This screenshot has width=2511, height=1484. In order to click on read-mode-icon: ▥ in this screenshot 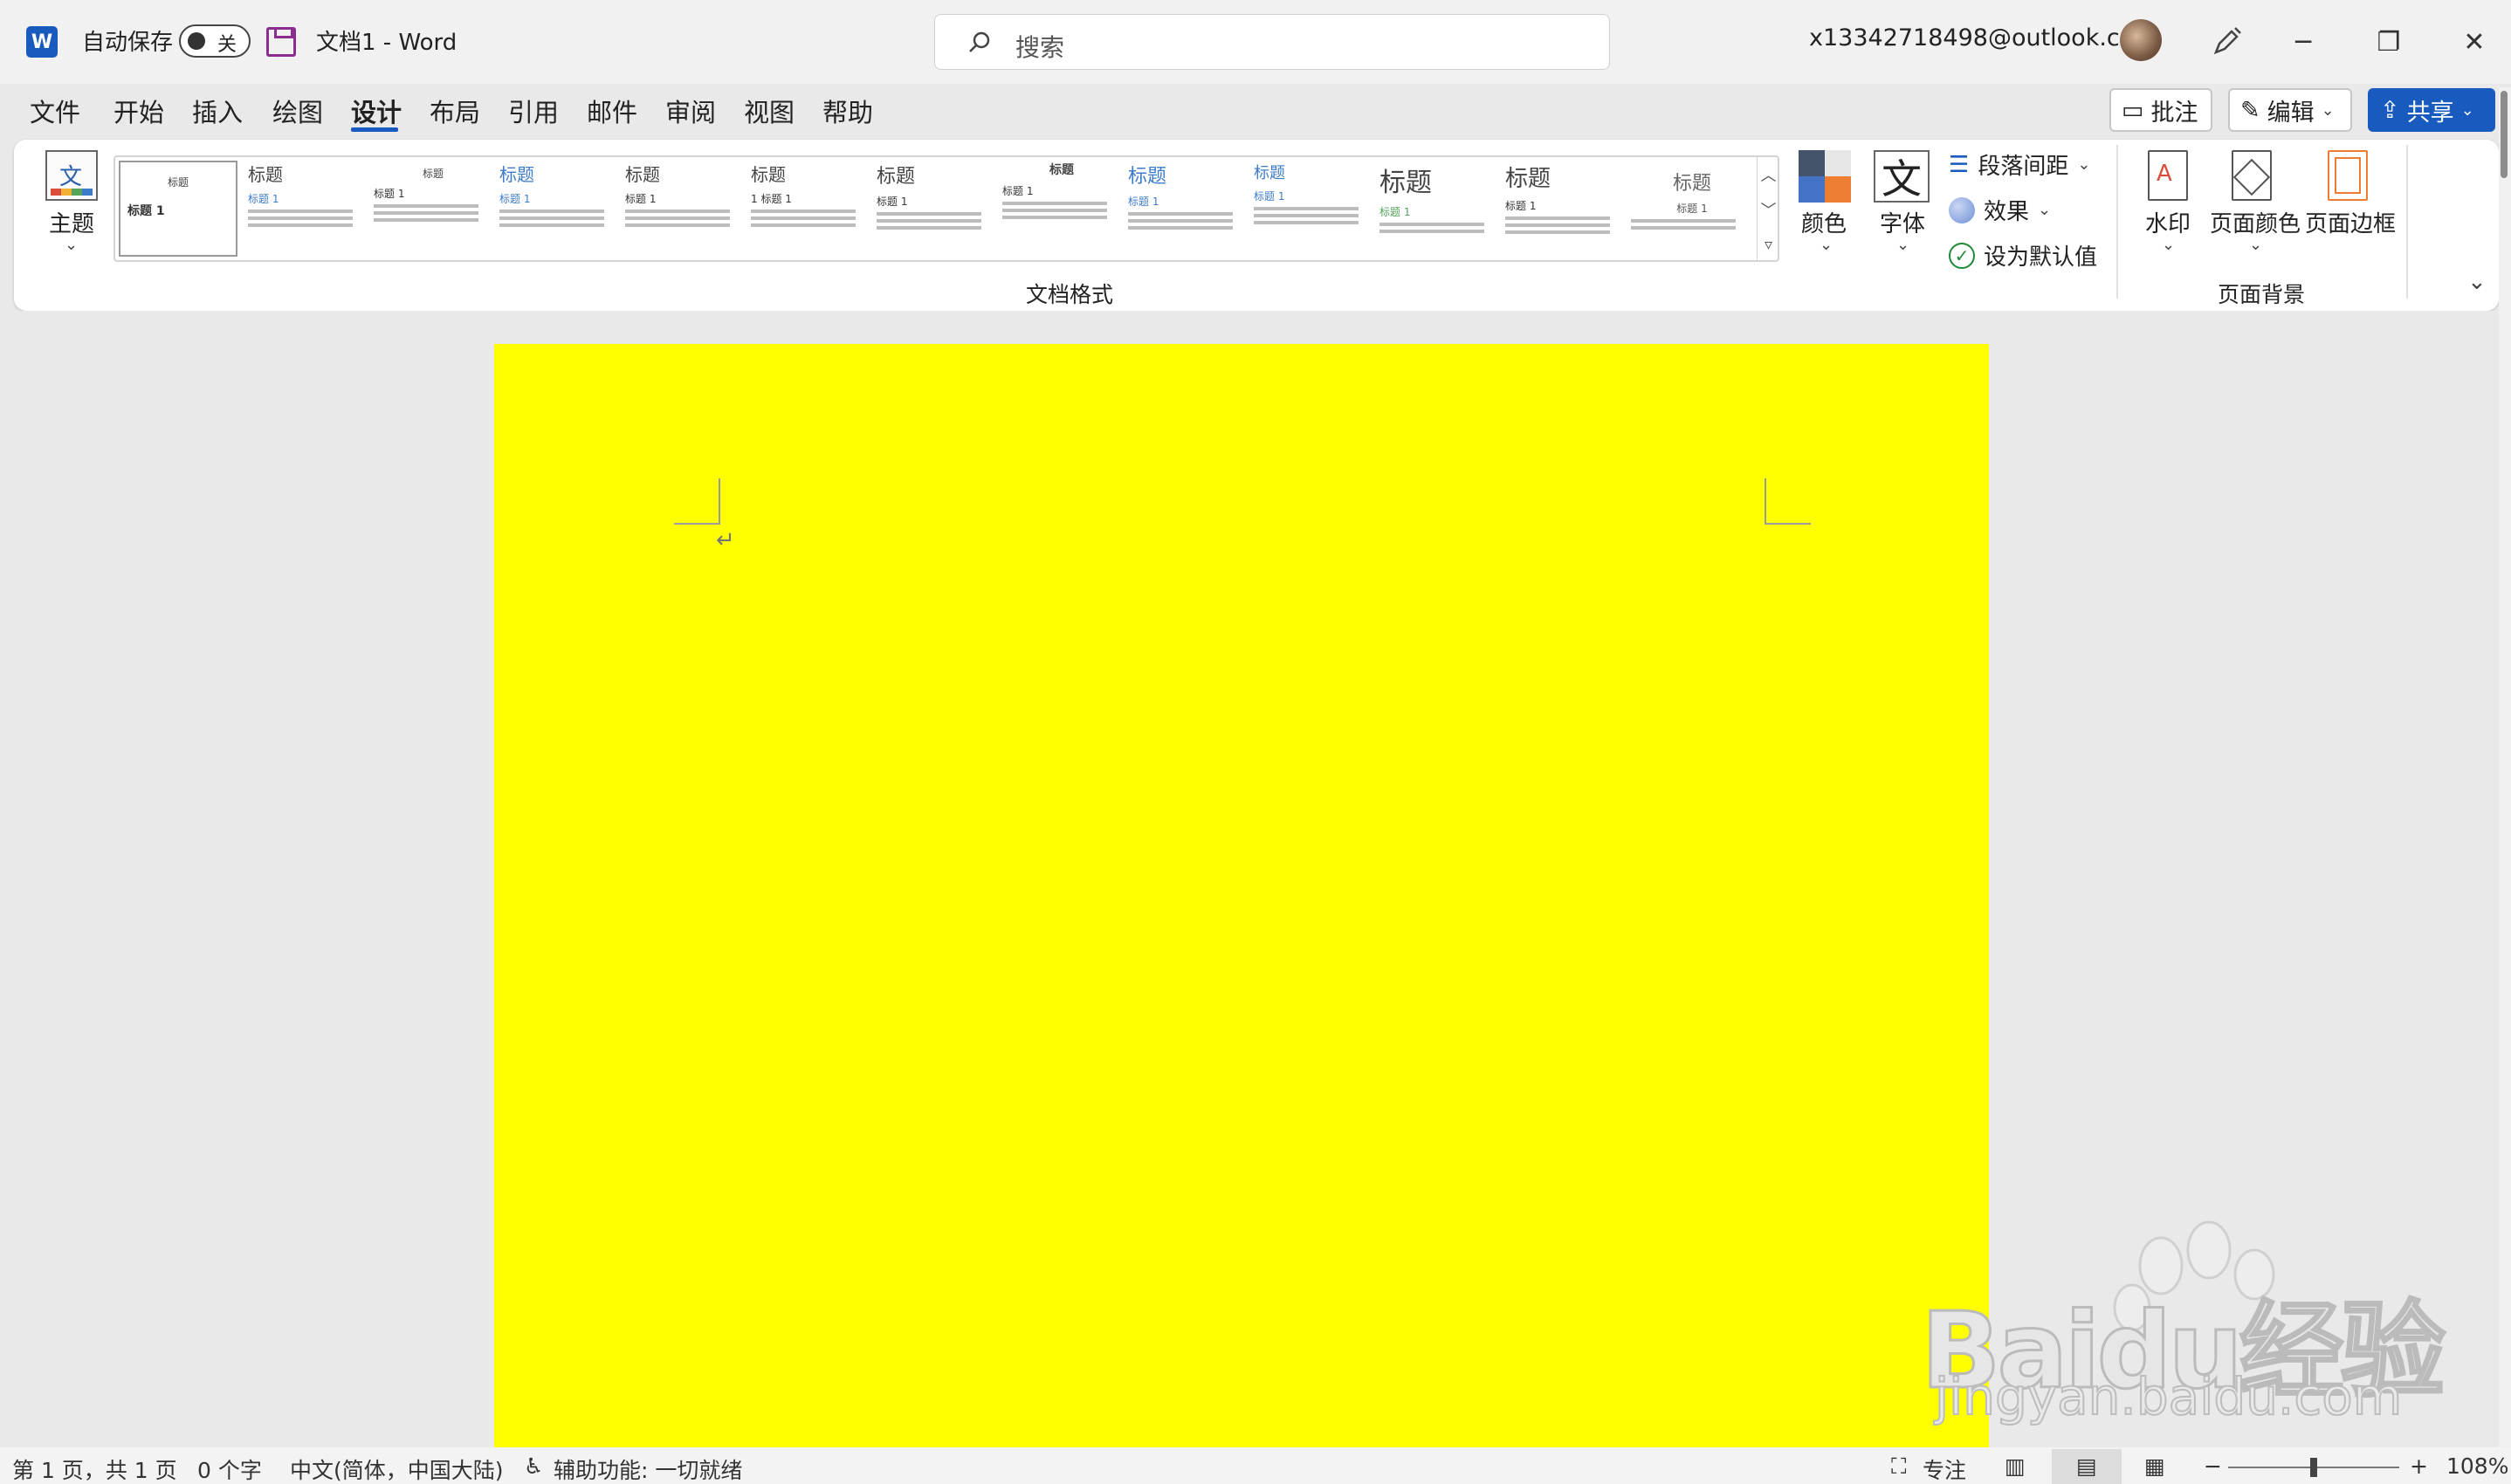, I will do `click(2015, 1466)`.